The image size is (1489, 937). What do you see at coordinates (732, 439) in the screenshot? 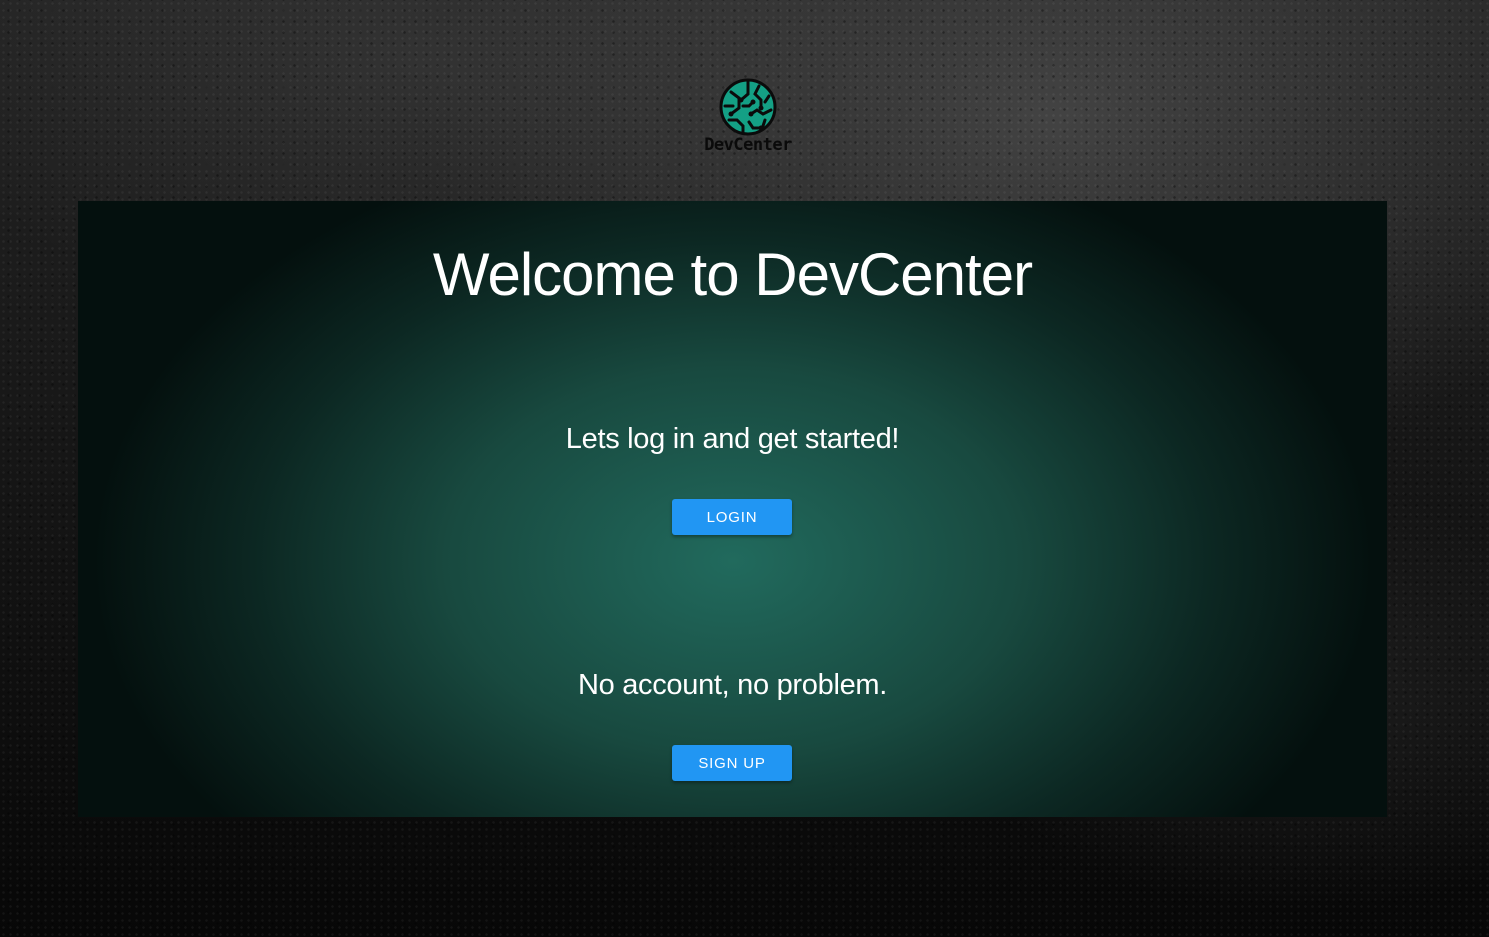
I see `login-prompt: Lets log in and get started!` at bounding box center [732, 439].